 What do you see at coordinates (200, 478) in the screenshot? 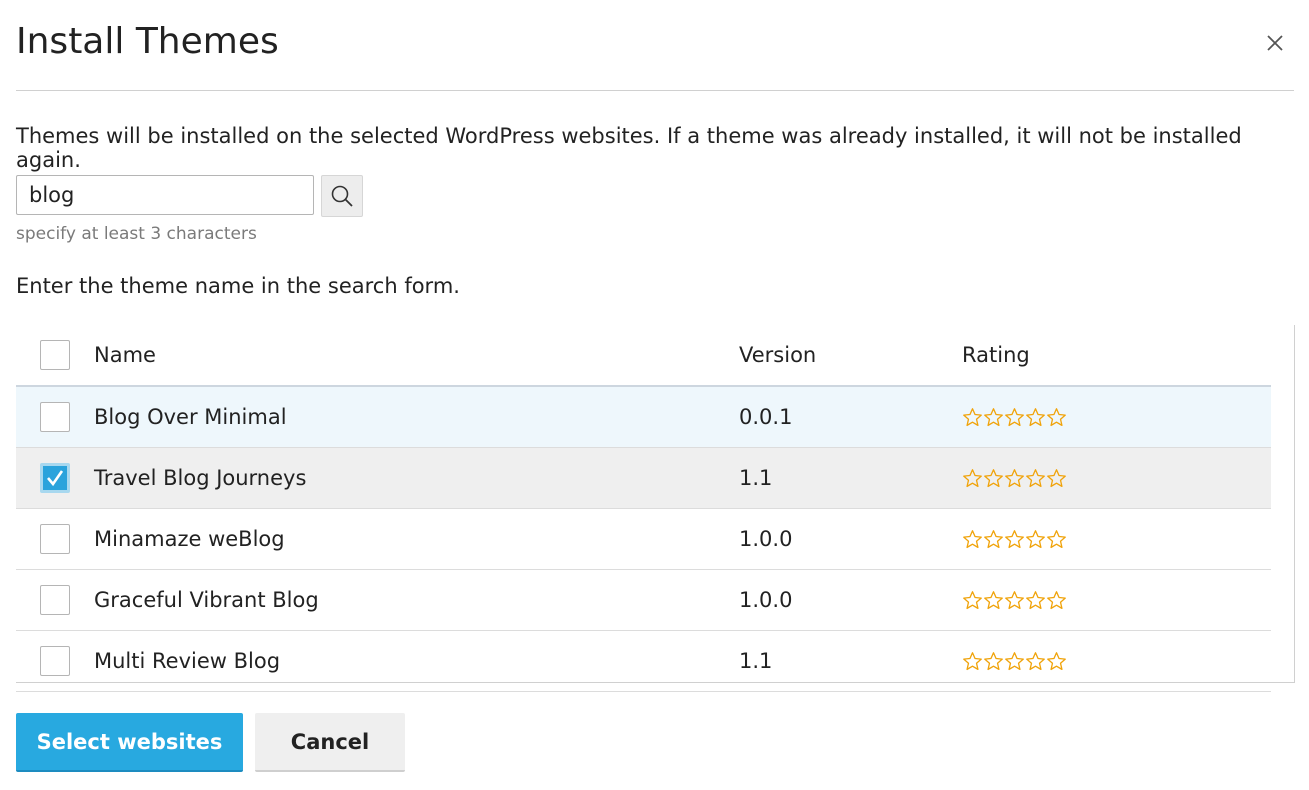
I see `theme-name: Travel Blog Journeys` at bounding box center [200, 478].